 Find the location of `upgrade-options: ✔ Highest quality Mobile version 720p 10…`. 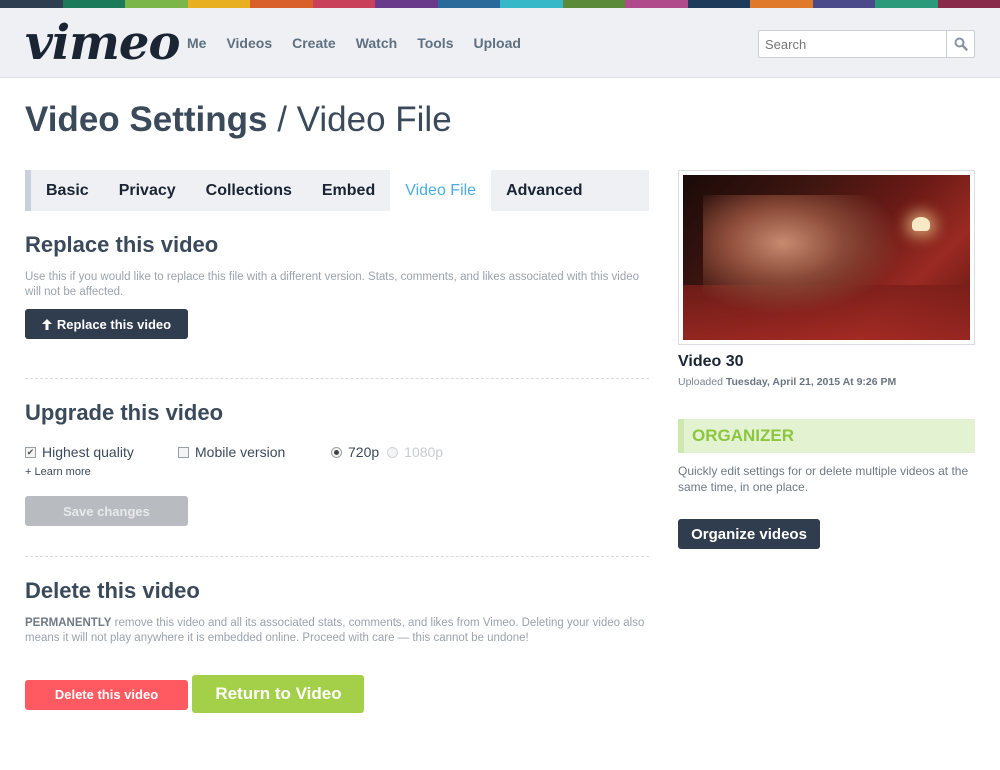

upgrade-options: ✔ Highest quality Mobile version 720p 10… is located at coordinates (337, 452).